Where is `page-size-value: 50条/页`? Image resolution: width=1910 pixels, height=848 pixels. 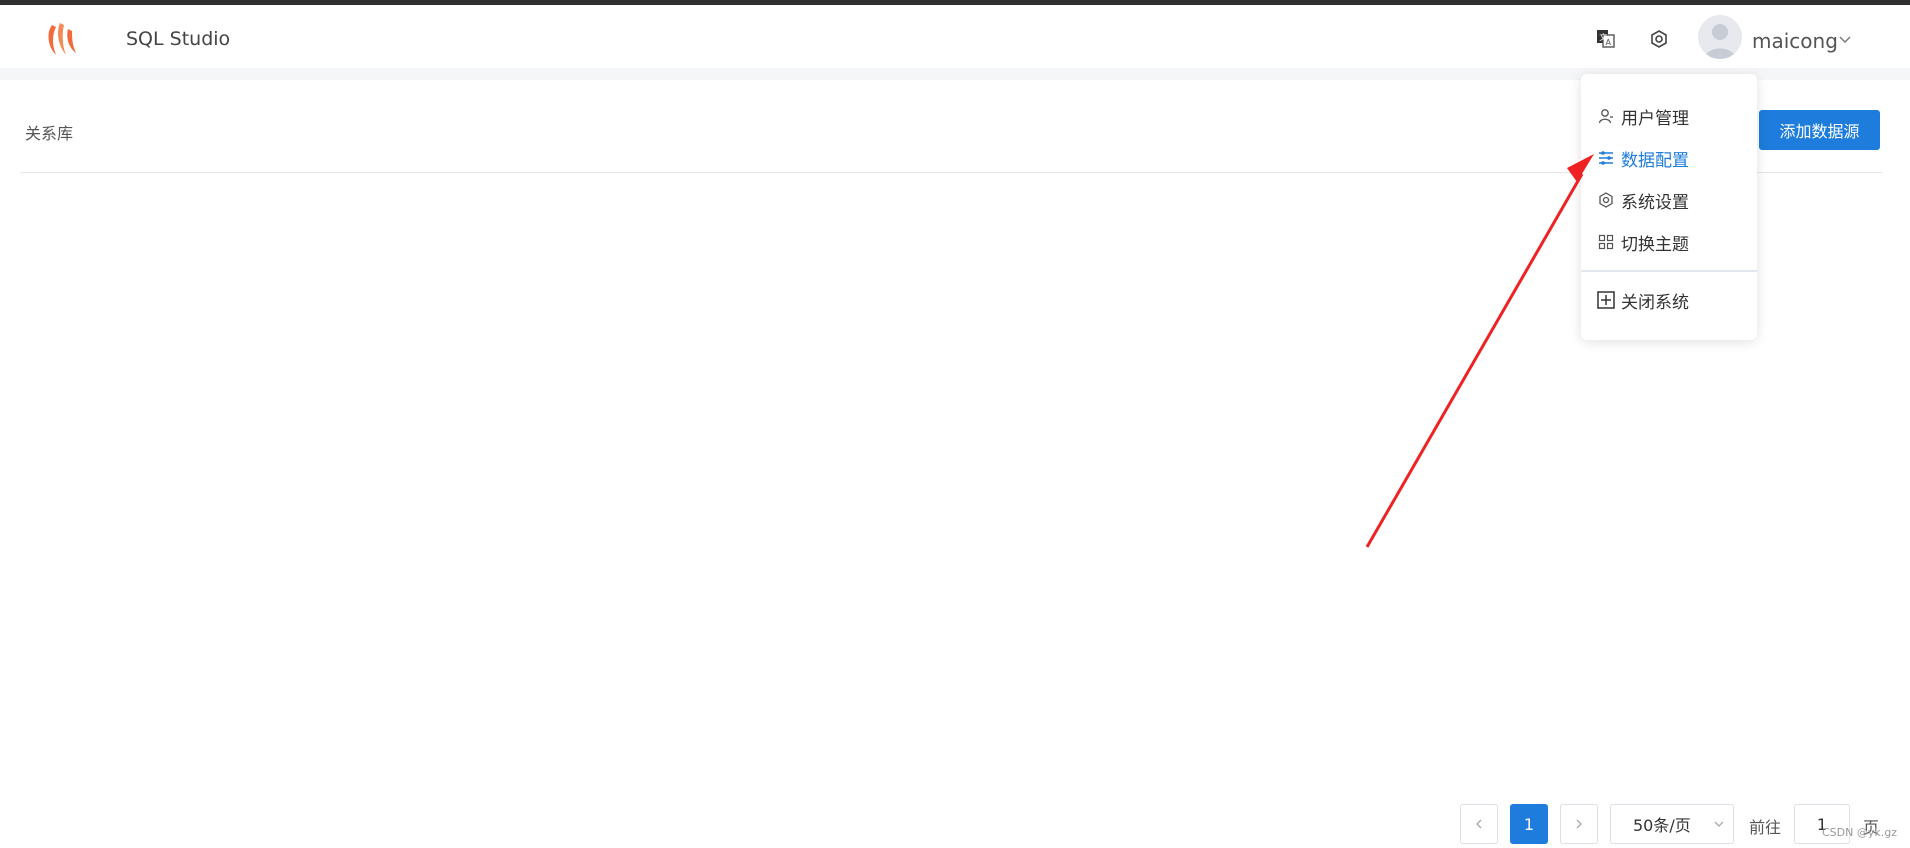 page-size-value: 50条/页 is located at coordinates (1662, 825).